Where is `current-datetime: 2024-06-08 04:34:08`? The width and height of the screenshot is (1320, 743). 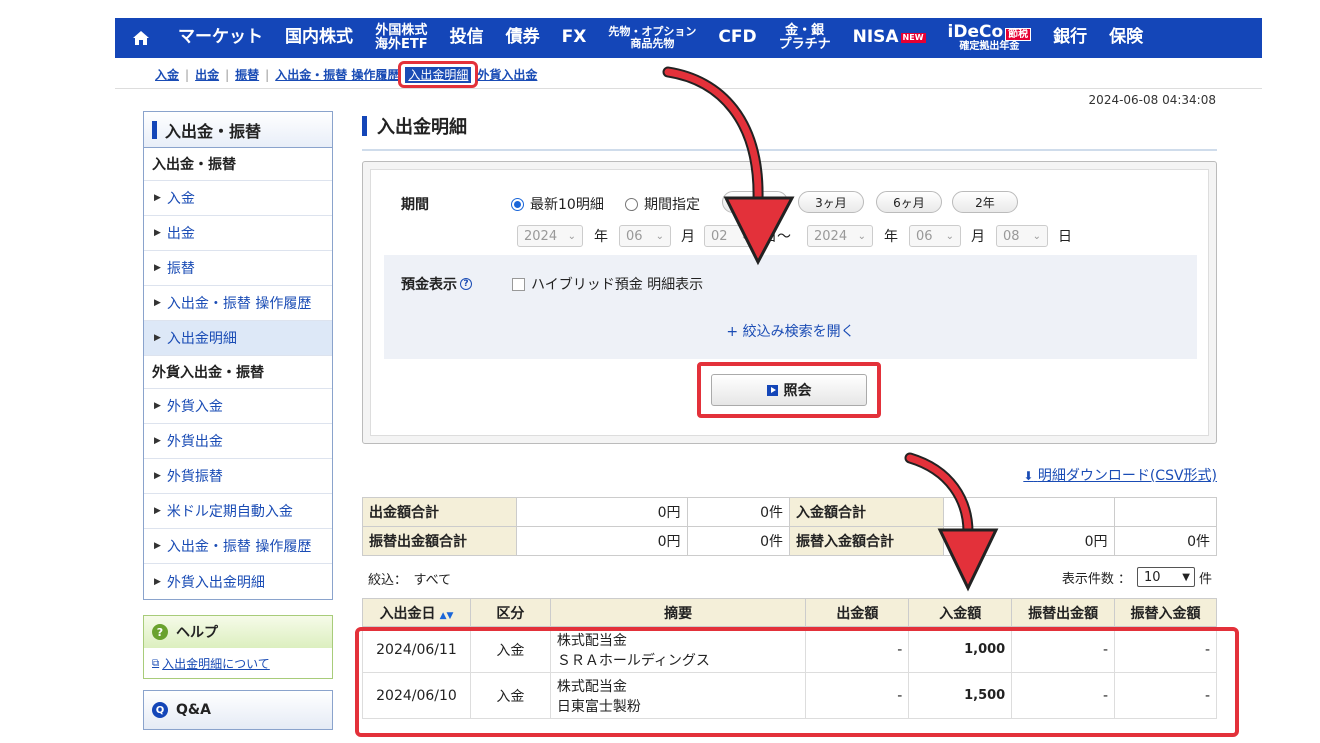
current-datetime: 2024-06-08 04:34:08 is located at coordinates (1152, 100).